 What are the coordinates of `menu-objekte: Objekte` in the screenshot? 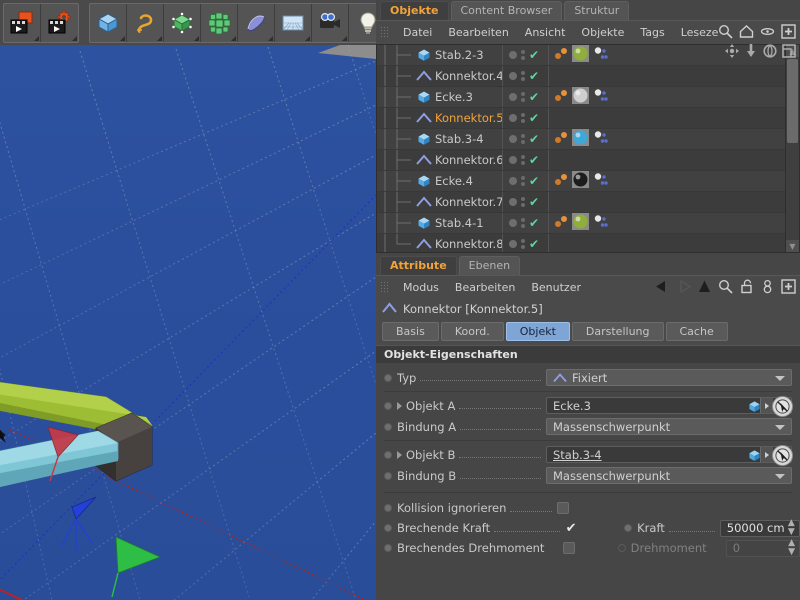 It's located at (602, 32).